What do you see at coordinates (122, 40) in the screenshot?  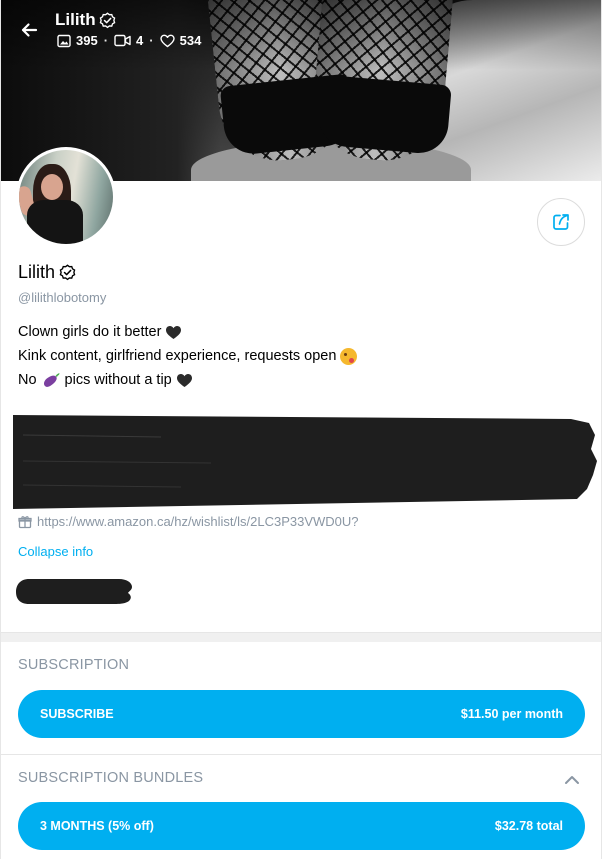 I see `video-icon` at bounding box center [122, 40].